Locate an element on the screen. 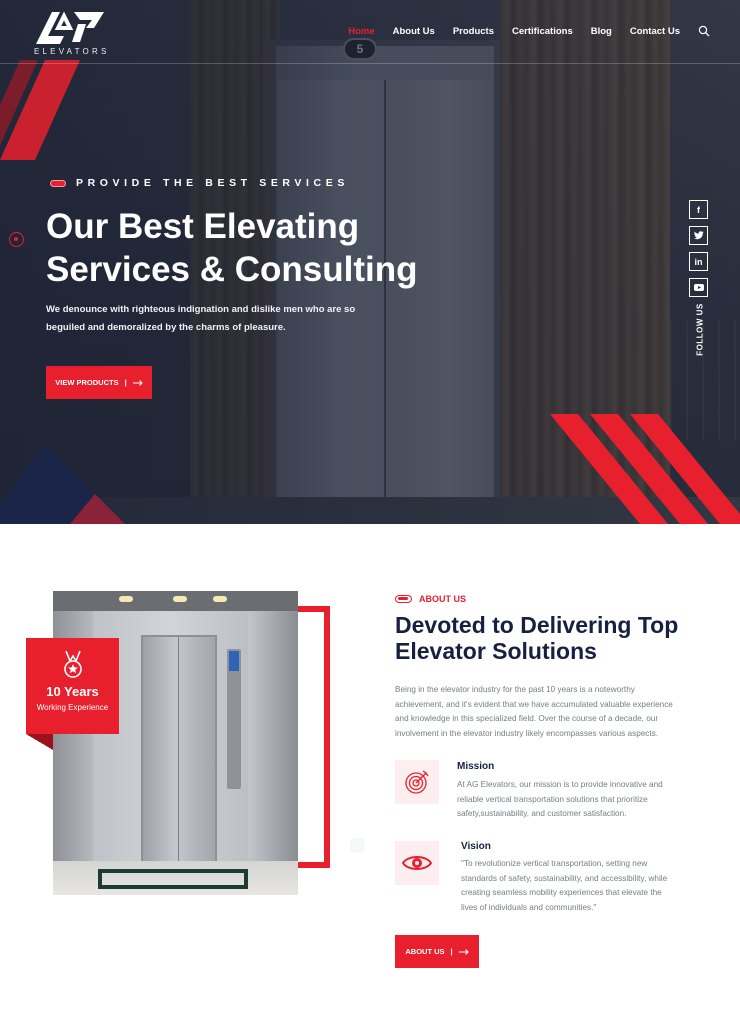 This screenshot has height=1024, width=740. experience-badge: 10 Years Working Experience is located at coordinates (72, 686).